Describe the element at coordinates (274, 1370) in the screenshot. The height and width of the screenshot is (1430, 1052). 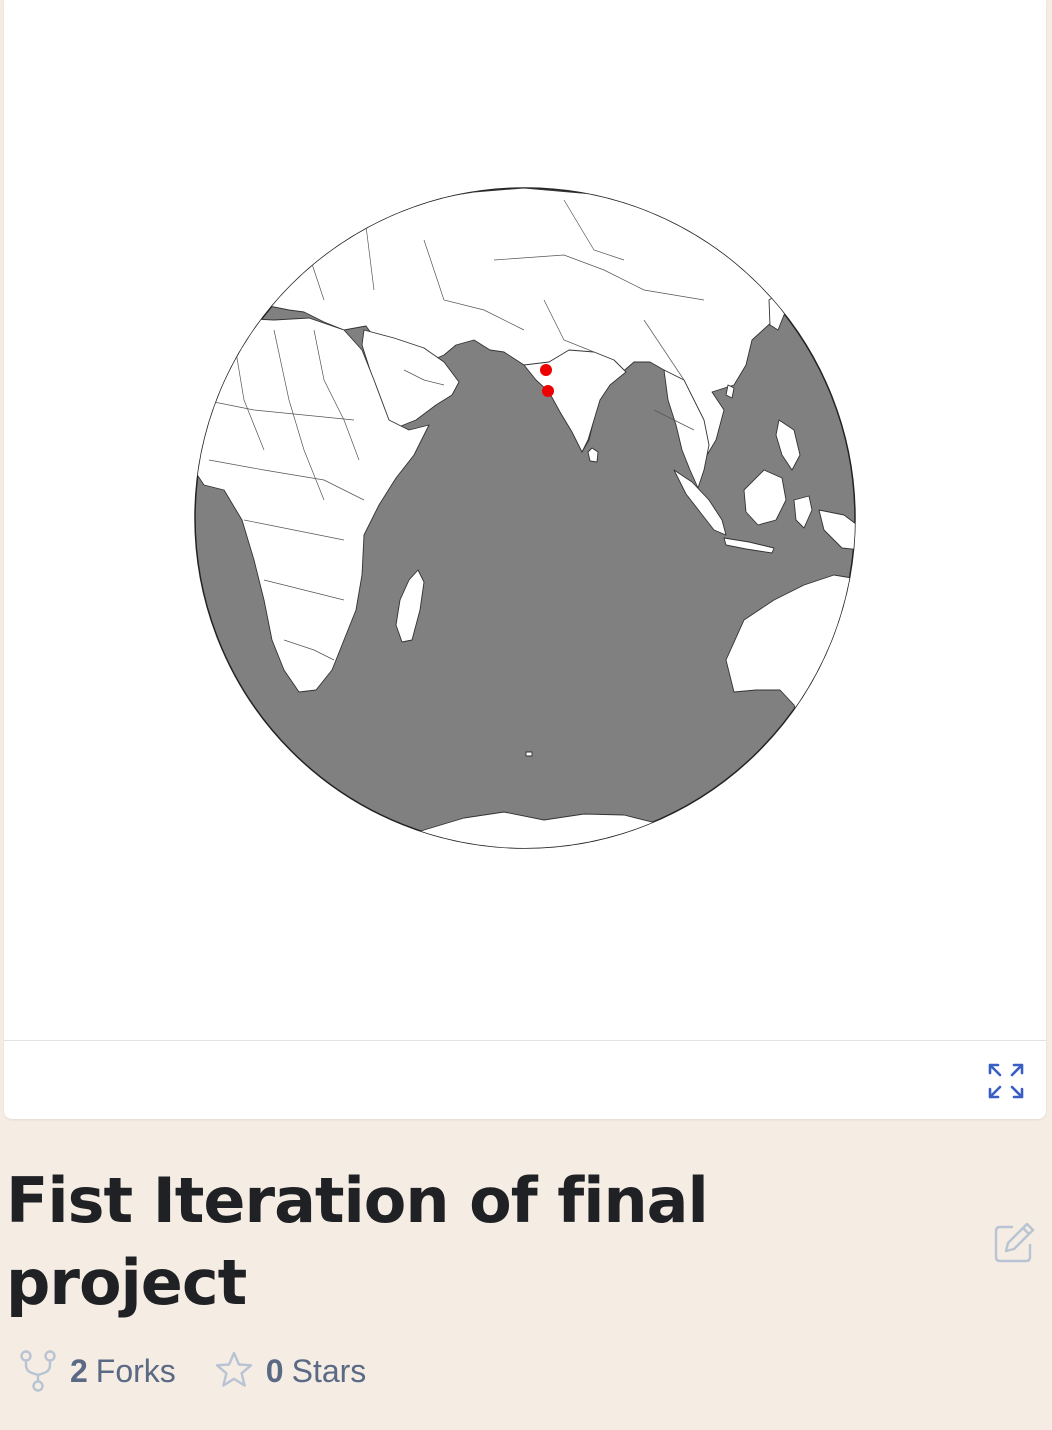
I see `stars-count: 0` at that location.